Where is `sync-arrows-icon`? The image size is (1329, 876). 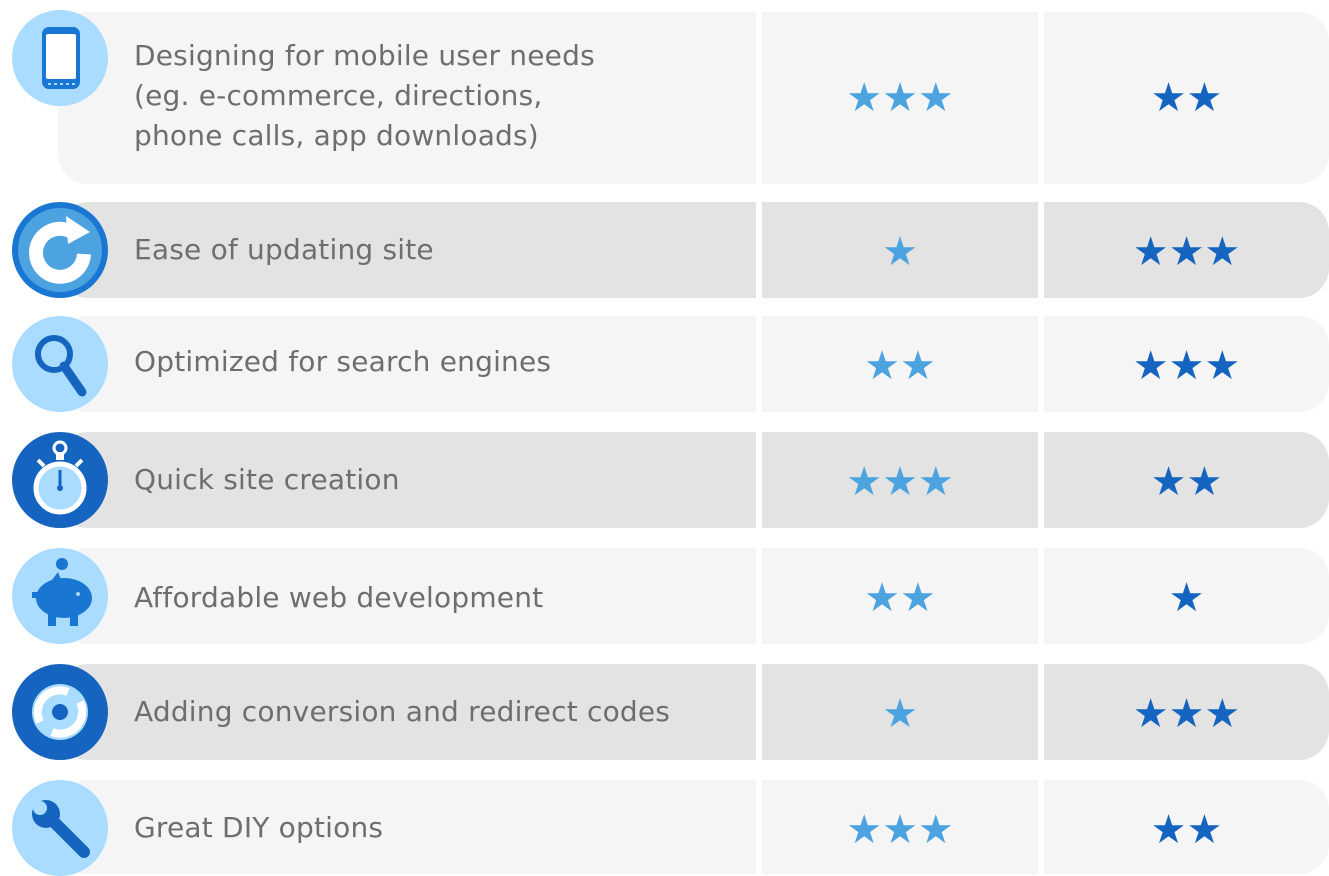
sync-arrows-icon is located at coordinates (60, 712).